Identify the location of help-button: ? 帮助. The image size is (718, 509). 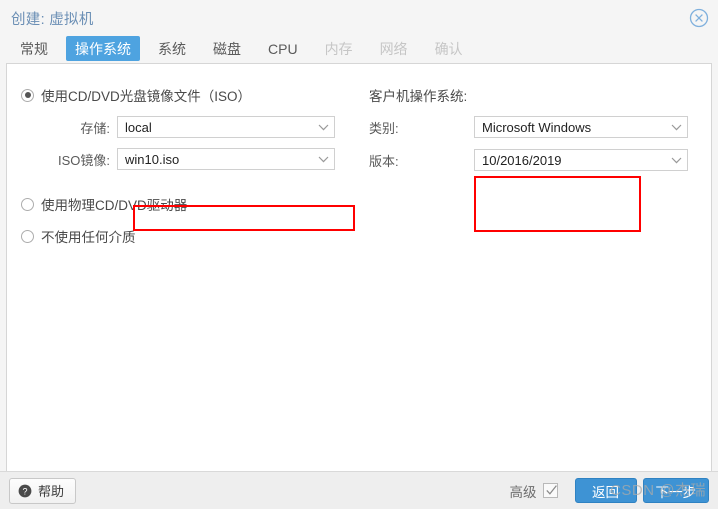
(43, 490).